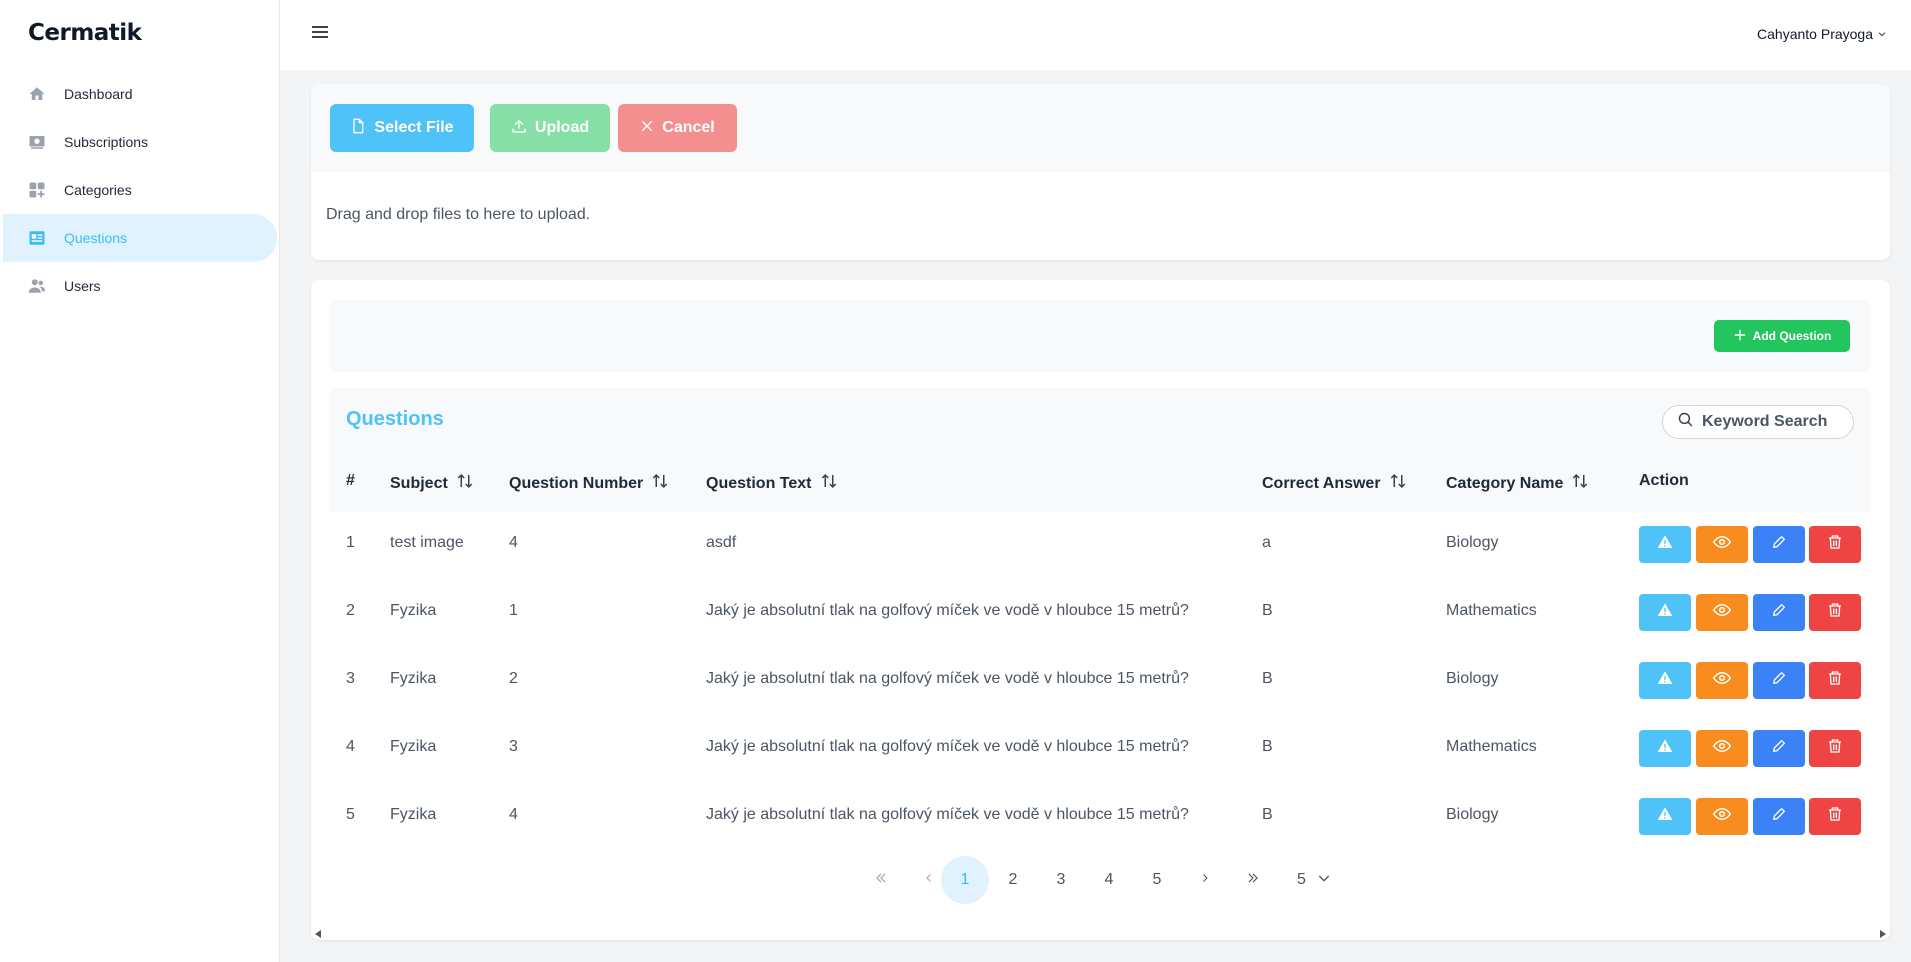 The width and height of the screenshot is (1911, 962). What do you see at coordinates (318, 934) in the screenshot?
I see `scroll-left-arrow-icon` at bounding box center [318, 934].